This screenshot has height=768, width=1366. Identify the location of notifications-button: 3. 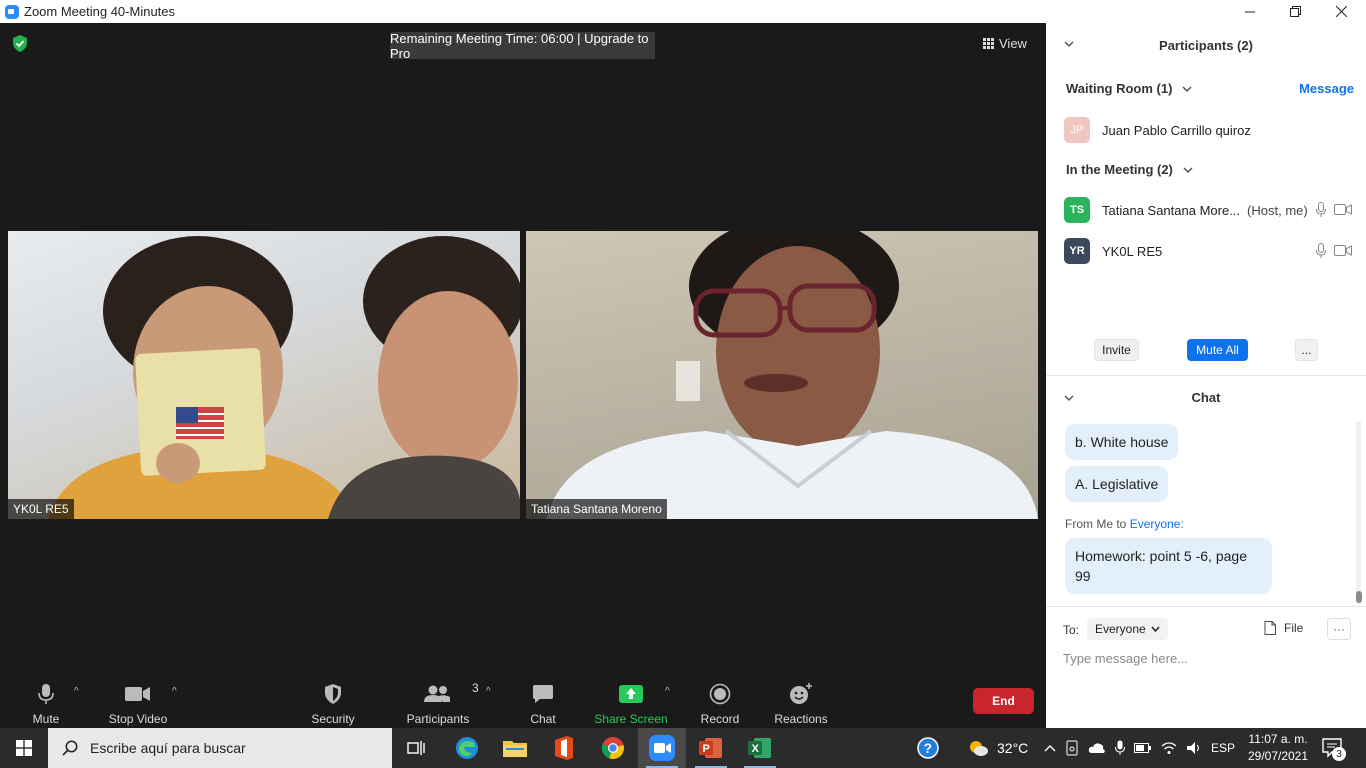
(1334, 750).